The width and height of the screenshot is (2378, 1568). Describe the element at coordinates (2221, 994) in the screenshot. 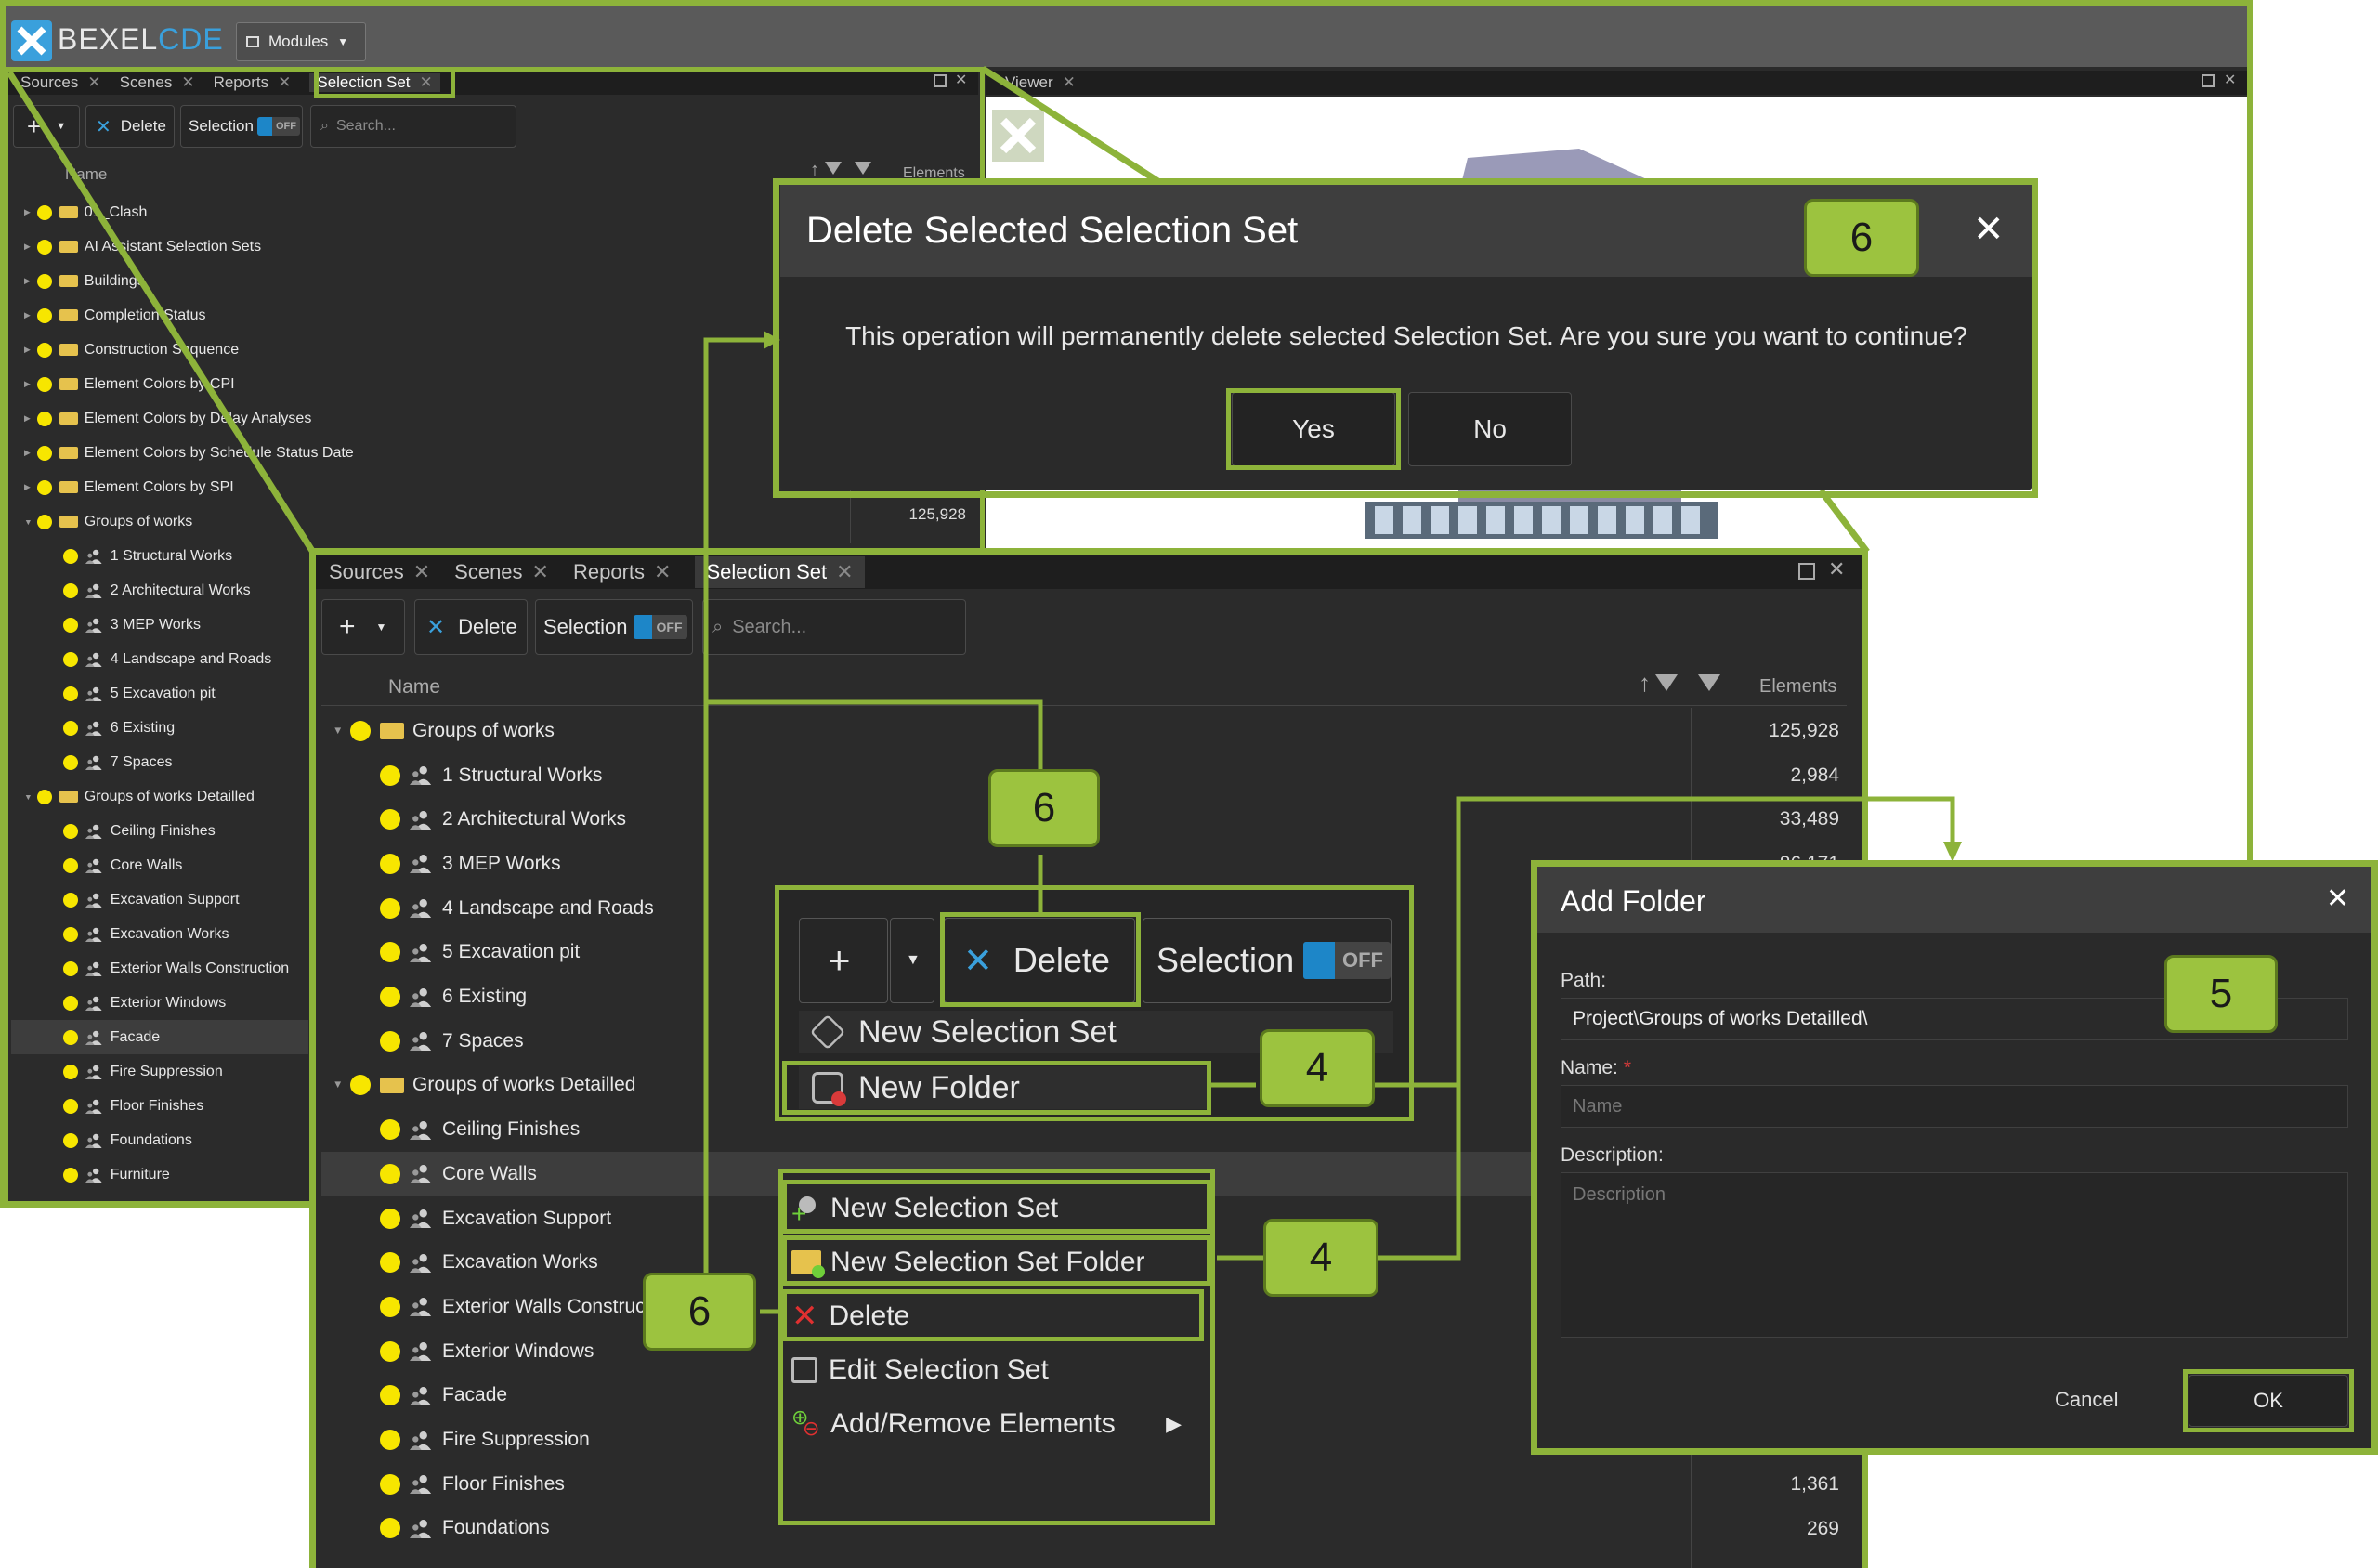

I see `step-callout-add-folder: 5` at that location.